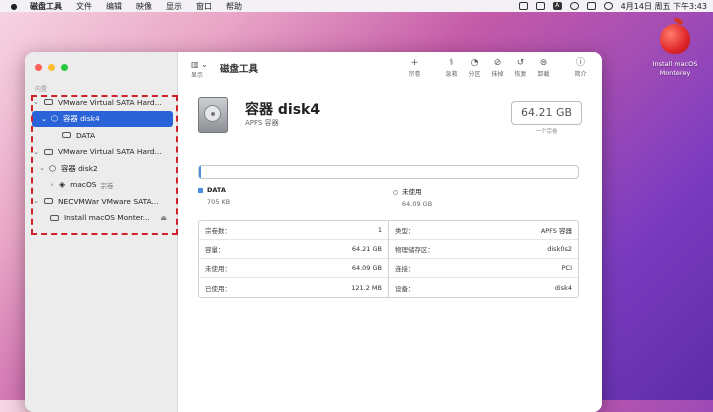 The width and height of the screenshot is (713, 412). I want to click on chevron-right-icon: ›, so click(52, 185).